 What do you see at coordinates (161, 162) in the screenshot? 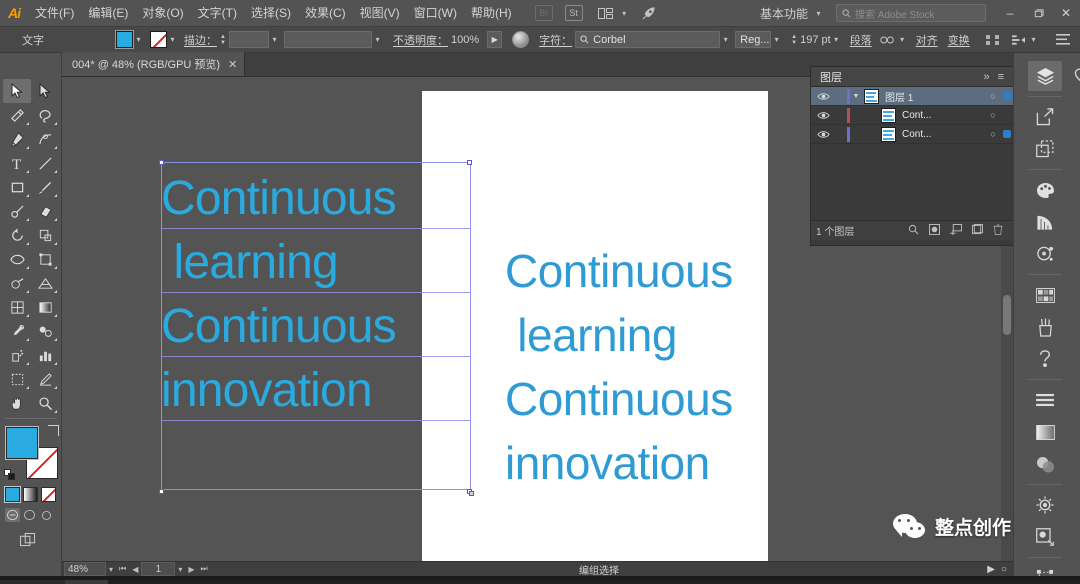
I see `selection-handle-top-left` at bounding box center [161, 162].